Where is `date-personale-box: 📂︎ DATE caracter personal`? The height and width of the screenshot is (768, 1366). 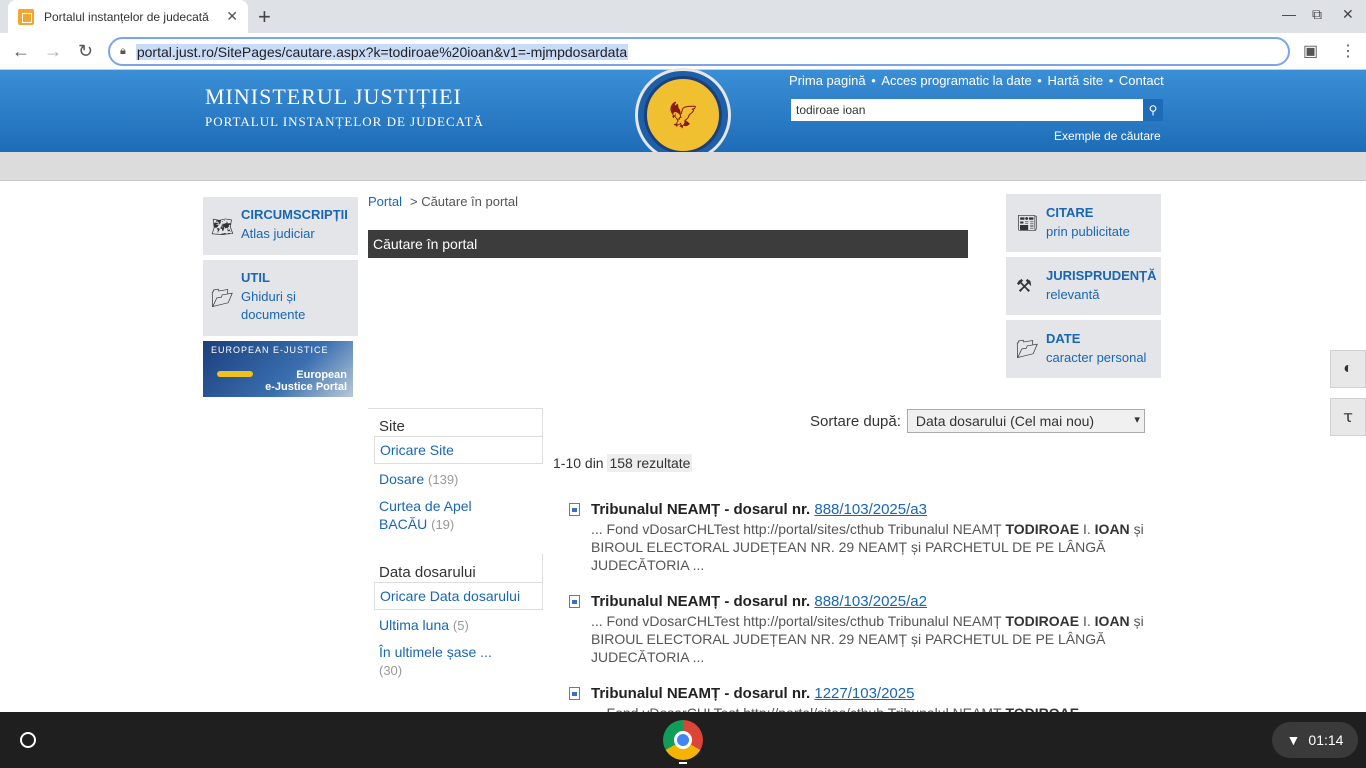 date-personale-box: 📂︎ DATE caracter personal is located at coordinates (1083, 349).